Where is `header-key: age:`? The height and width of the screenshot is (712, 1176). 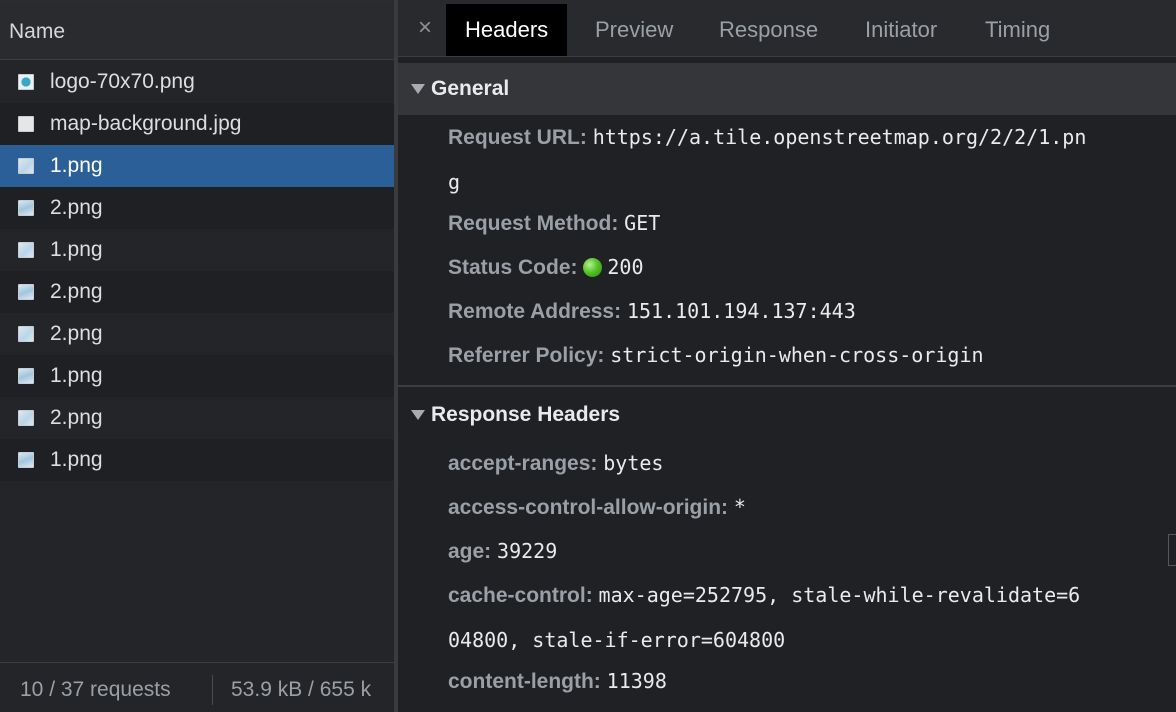 header-key: age: is located at coordinates (470, 551).